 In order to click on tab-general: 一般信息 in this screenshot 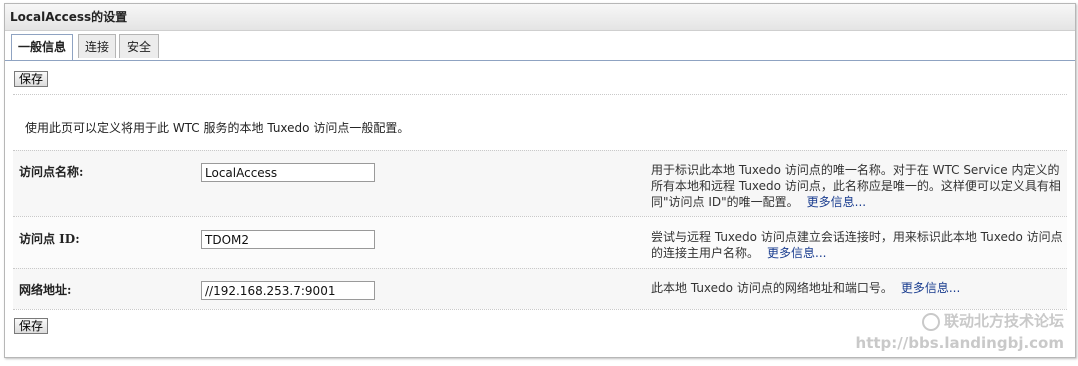, I will do `click(42, 47)`.